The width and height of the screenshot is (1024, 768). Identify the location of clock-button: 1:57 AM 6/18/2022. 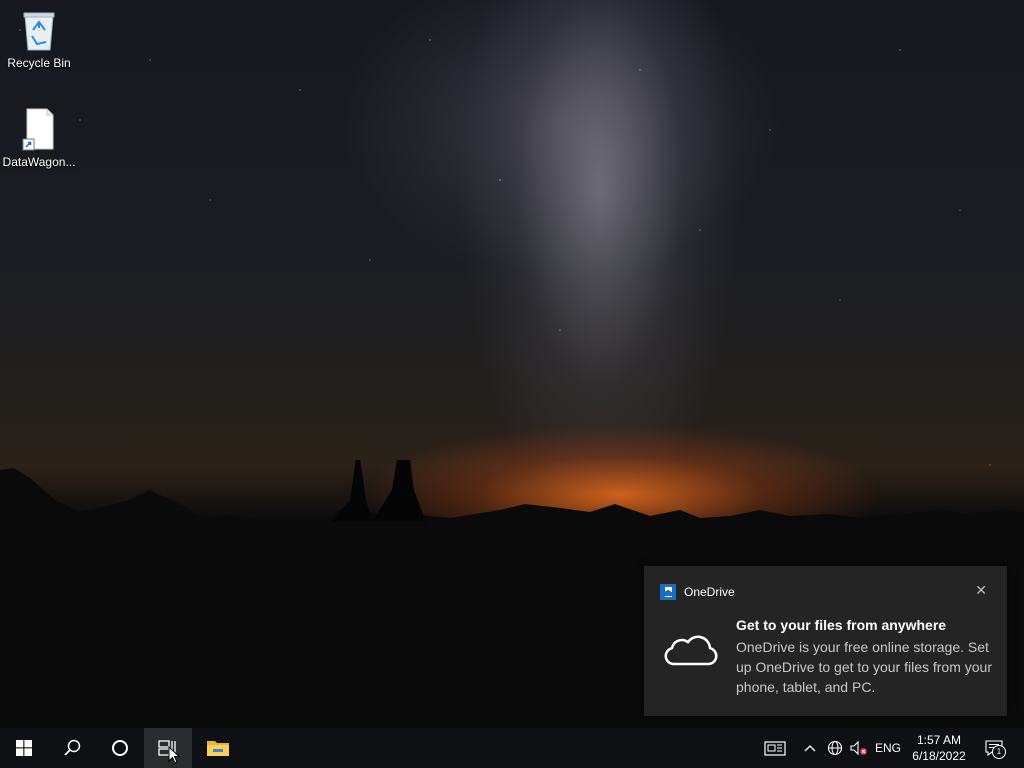
(939, 748).